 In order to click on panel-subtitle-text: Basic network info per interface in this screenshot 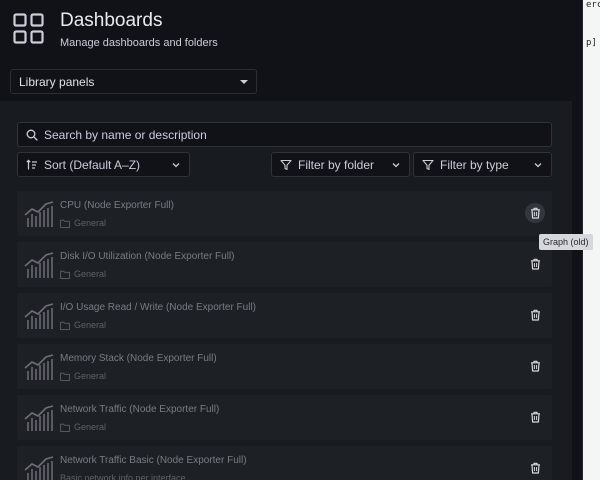, I will do `click(123, 476)`.